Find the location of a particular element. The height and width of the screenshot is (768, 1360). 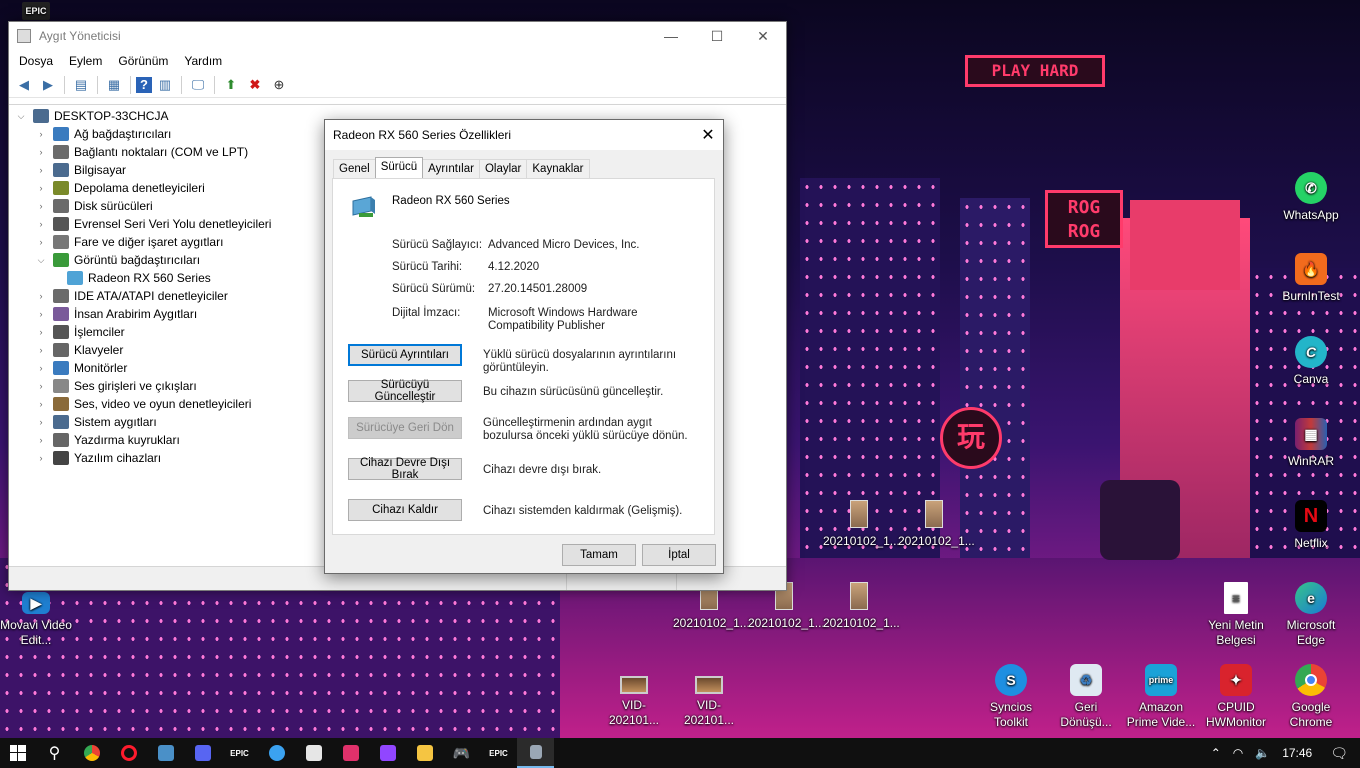

taskbar-chrome is located at coordinates (91, 753).